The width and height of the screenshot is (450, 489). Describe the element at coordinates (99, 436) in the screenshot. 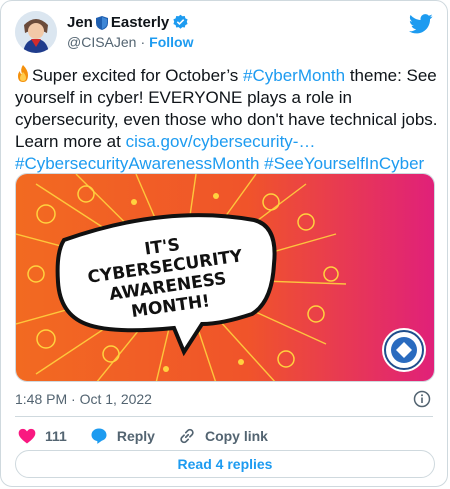

I see `reply-bubble-icon` at that location.